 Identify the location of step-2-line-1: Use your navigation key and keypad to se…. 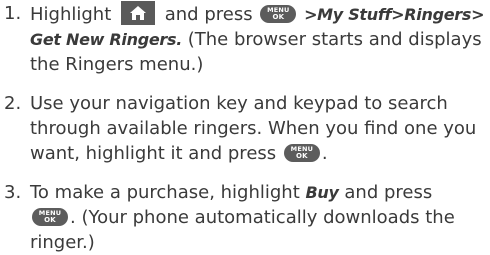
(239, 103).